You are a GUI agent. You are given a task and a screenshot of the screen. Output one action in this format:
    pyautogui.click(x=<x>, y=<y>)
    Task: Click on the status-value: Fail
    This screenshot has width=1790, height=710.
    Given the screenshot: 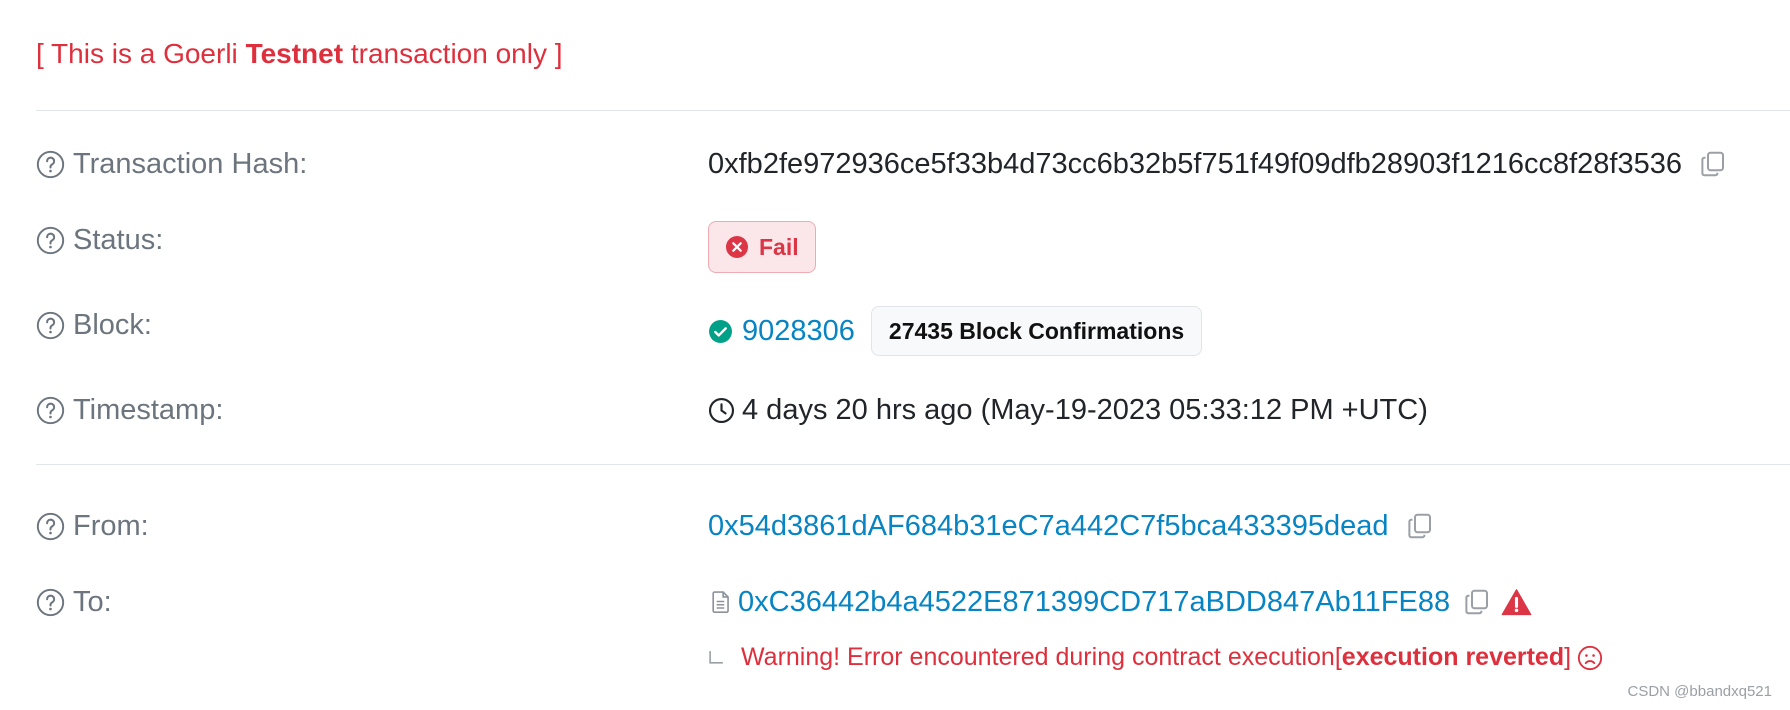 What is the action you would take?
    pyautogui.click(x=762, y=247)
    